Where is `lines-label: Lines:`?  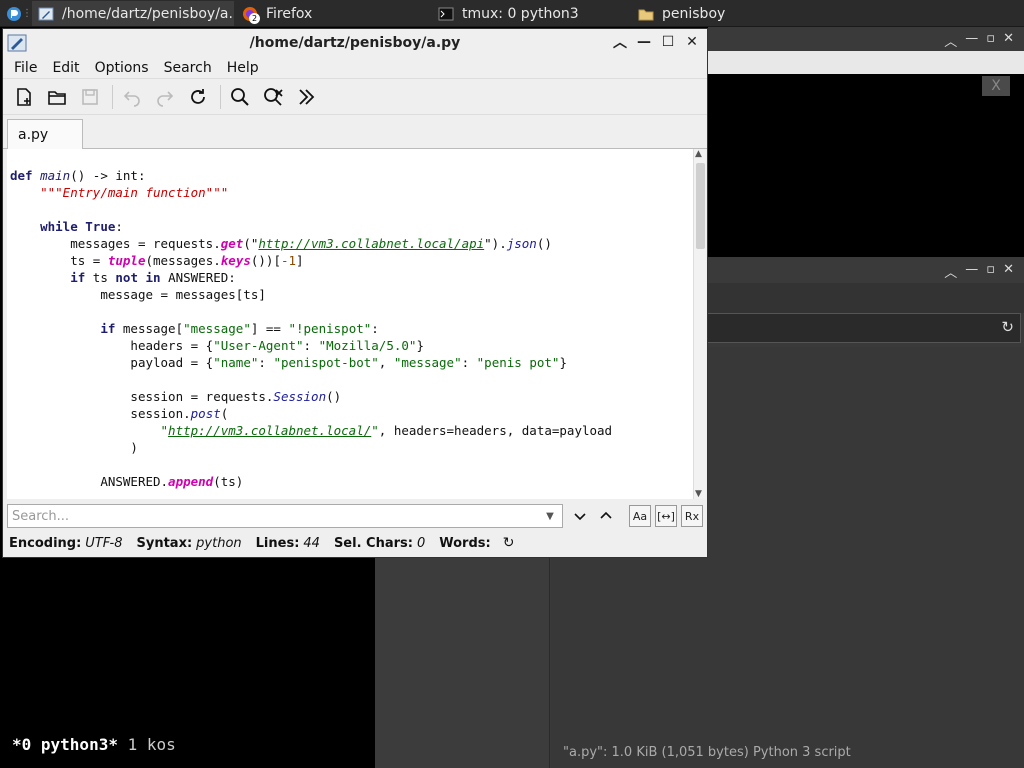 lines-label: Lines: is located at coordinates (277, 543).